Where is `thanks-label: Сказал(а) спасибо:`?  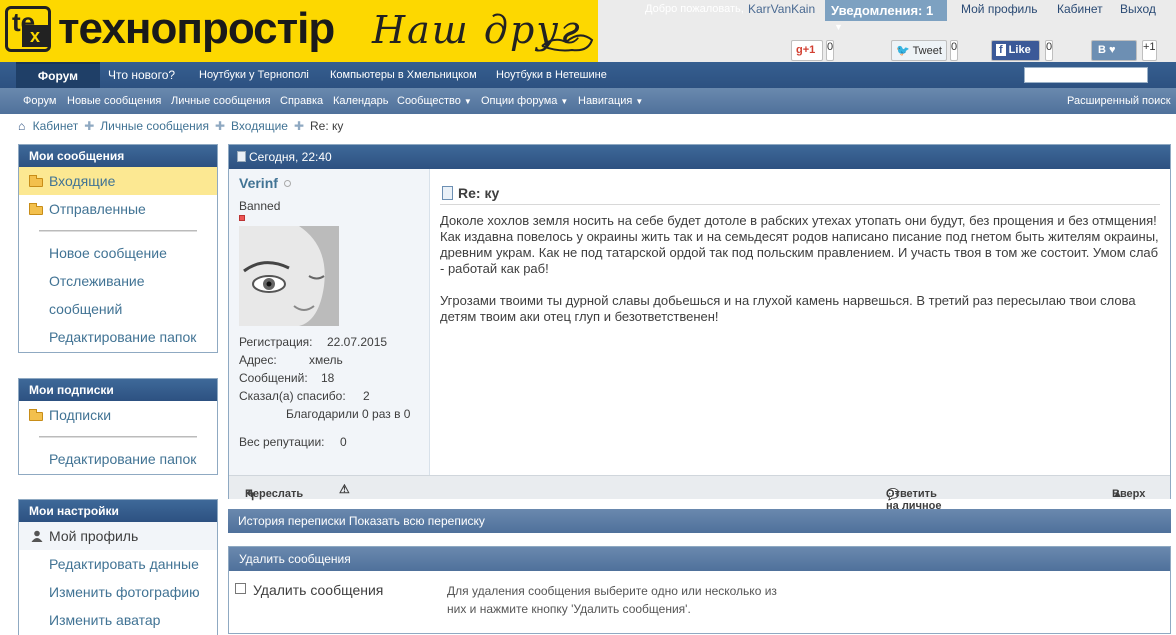
thanks-label: Сказал(а) спасибо: is located at coordinates (292, 396).